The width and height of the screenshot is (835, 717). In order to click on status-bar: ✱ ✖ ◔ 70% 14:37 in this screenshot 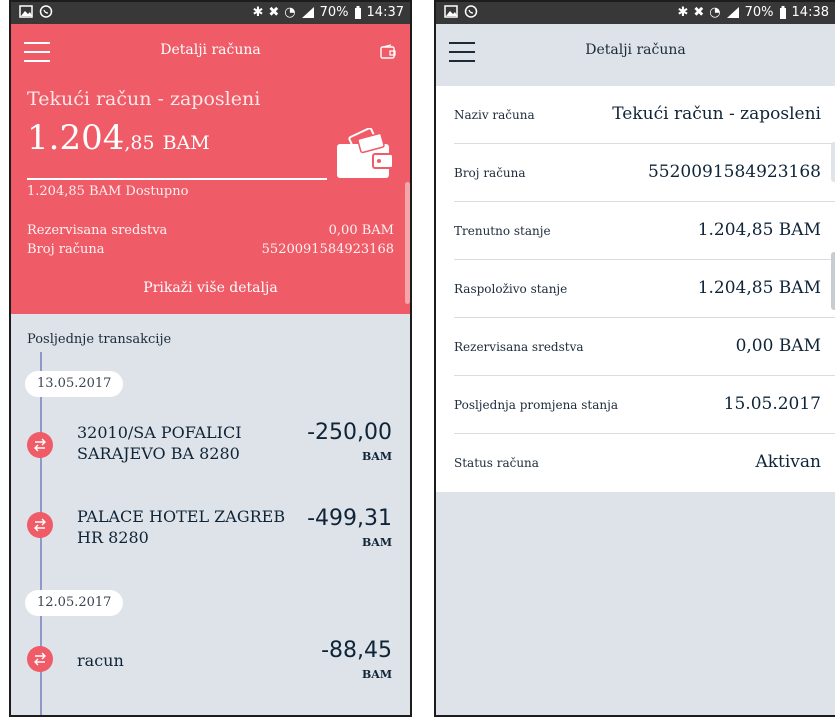, I will do `click(210, 13)`.